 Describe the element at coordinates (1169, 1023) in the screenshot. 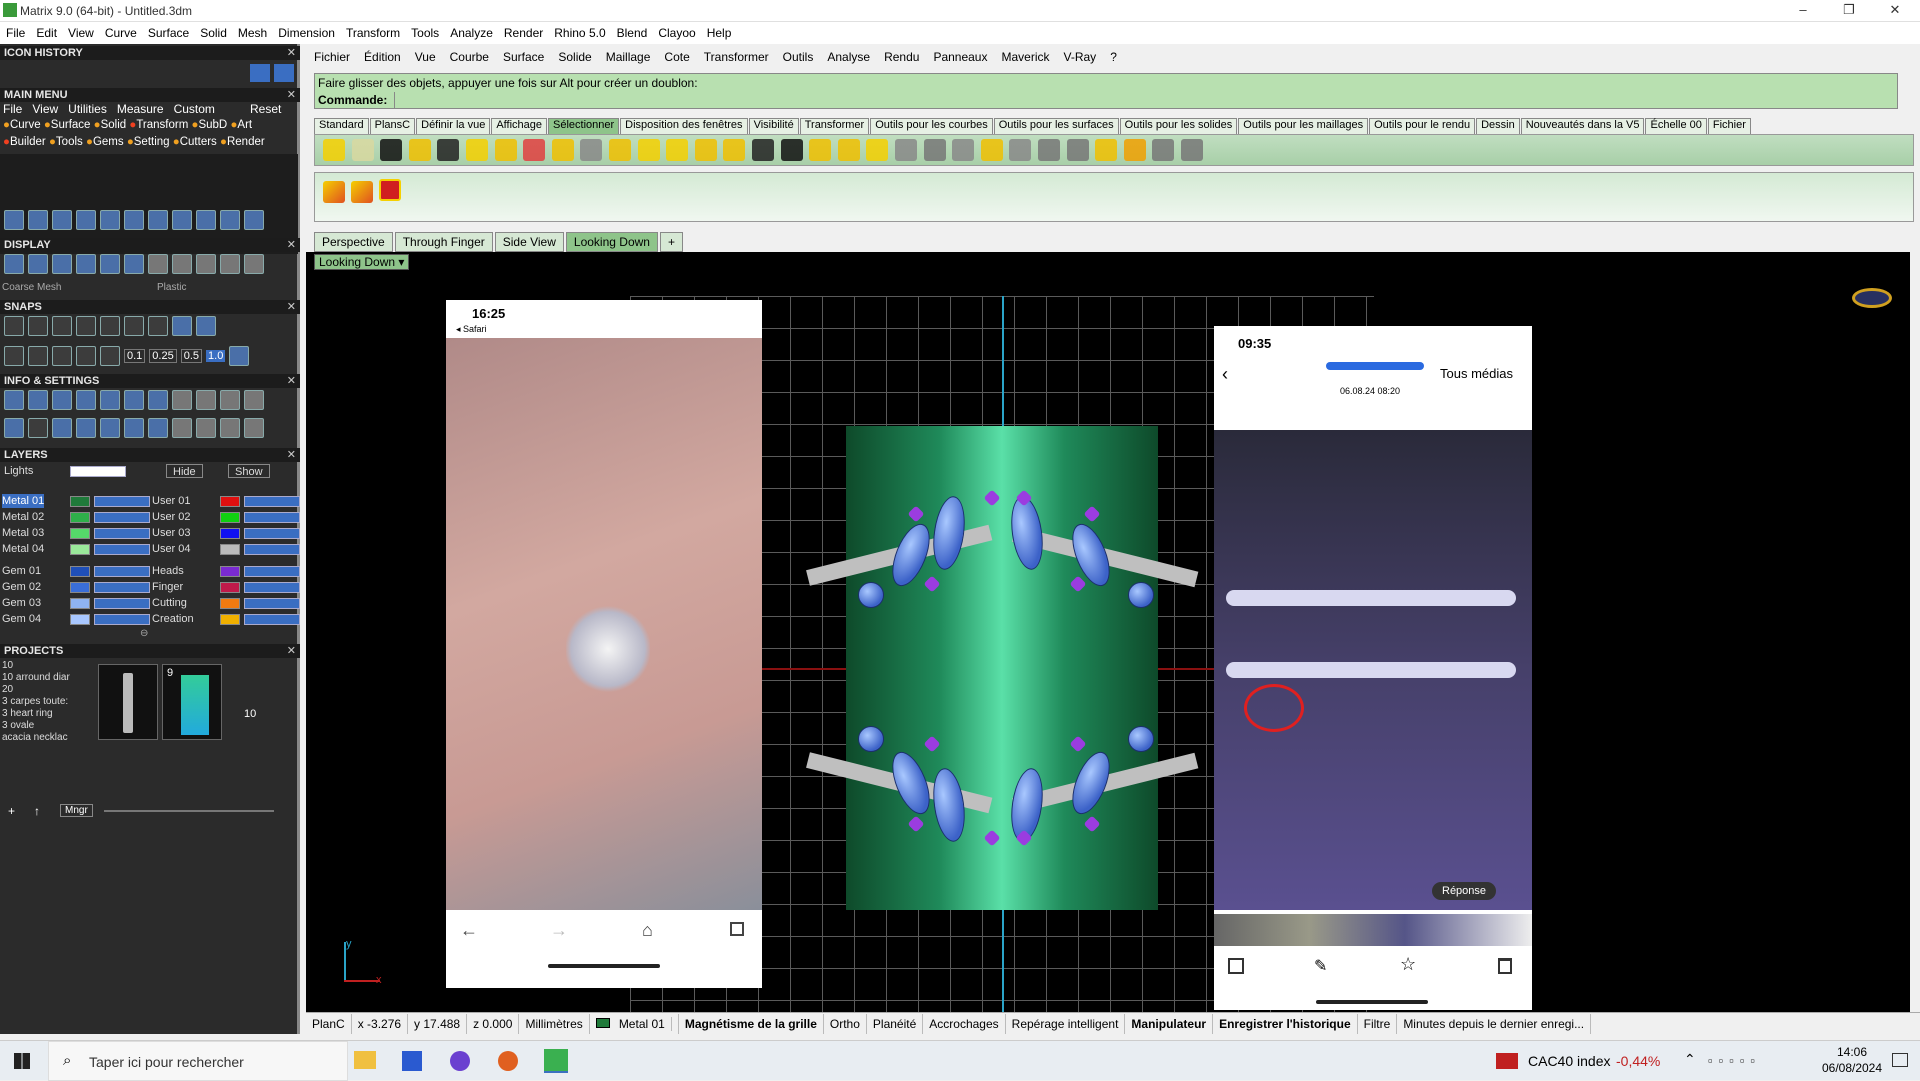

I see `status-gumball: Manipulateur` at that location.